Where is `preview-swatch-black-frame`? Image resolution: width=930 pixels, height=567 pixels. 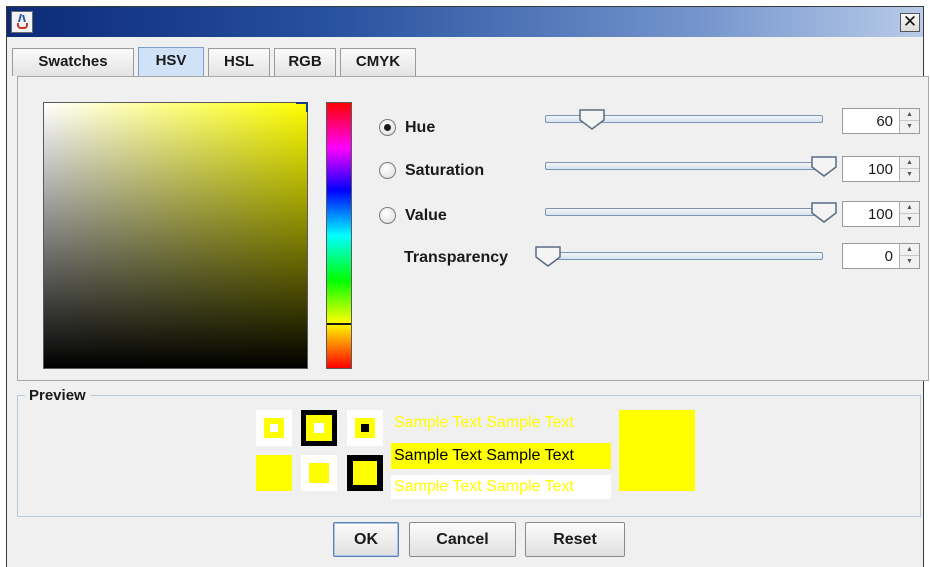
preview-swatch-black-frame is located at coordinates (365, 473).